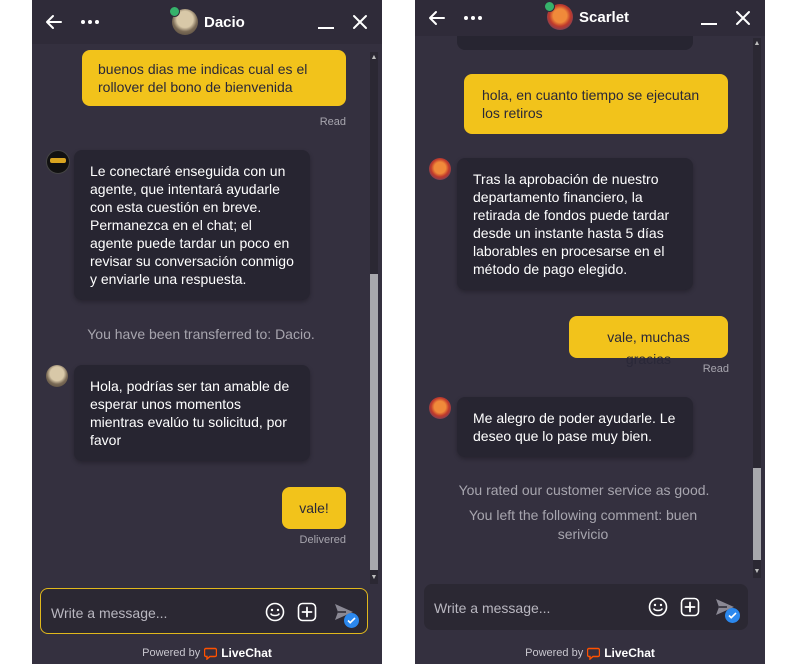 This screenshot has height=664, width=800. I want to click on agent-identity: Scarlet, so click(587, 16).